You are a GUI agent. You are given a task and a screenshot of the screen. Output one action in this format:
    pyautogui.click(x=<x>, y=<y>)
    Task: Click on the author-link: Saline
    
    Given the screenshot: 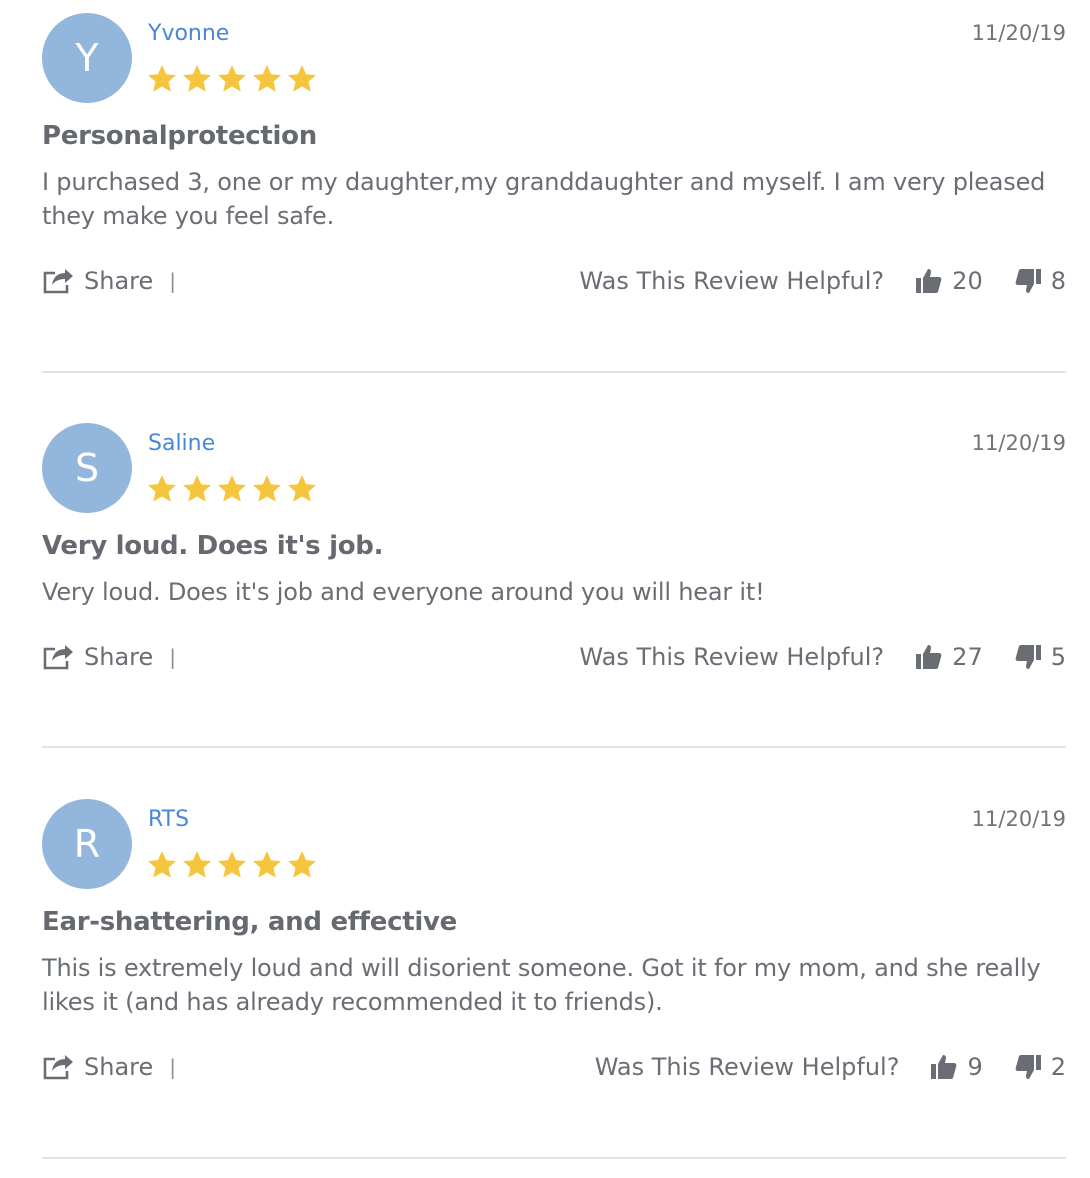 What is the action you would take?
    pyautogui.click(x=181, y=443)
    